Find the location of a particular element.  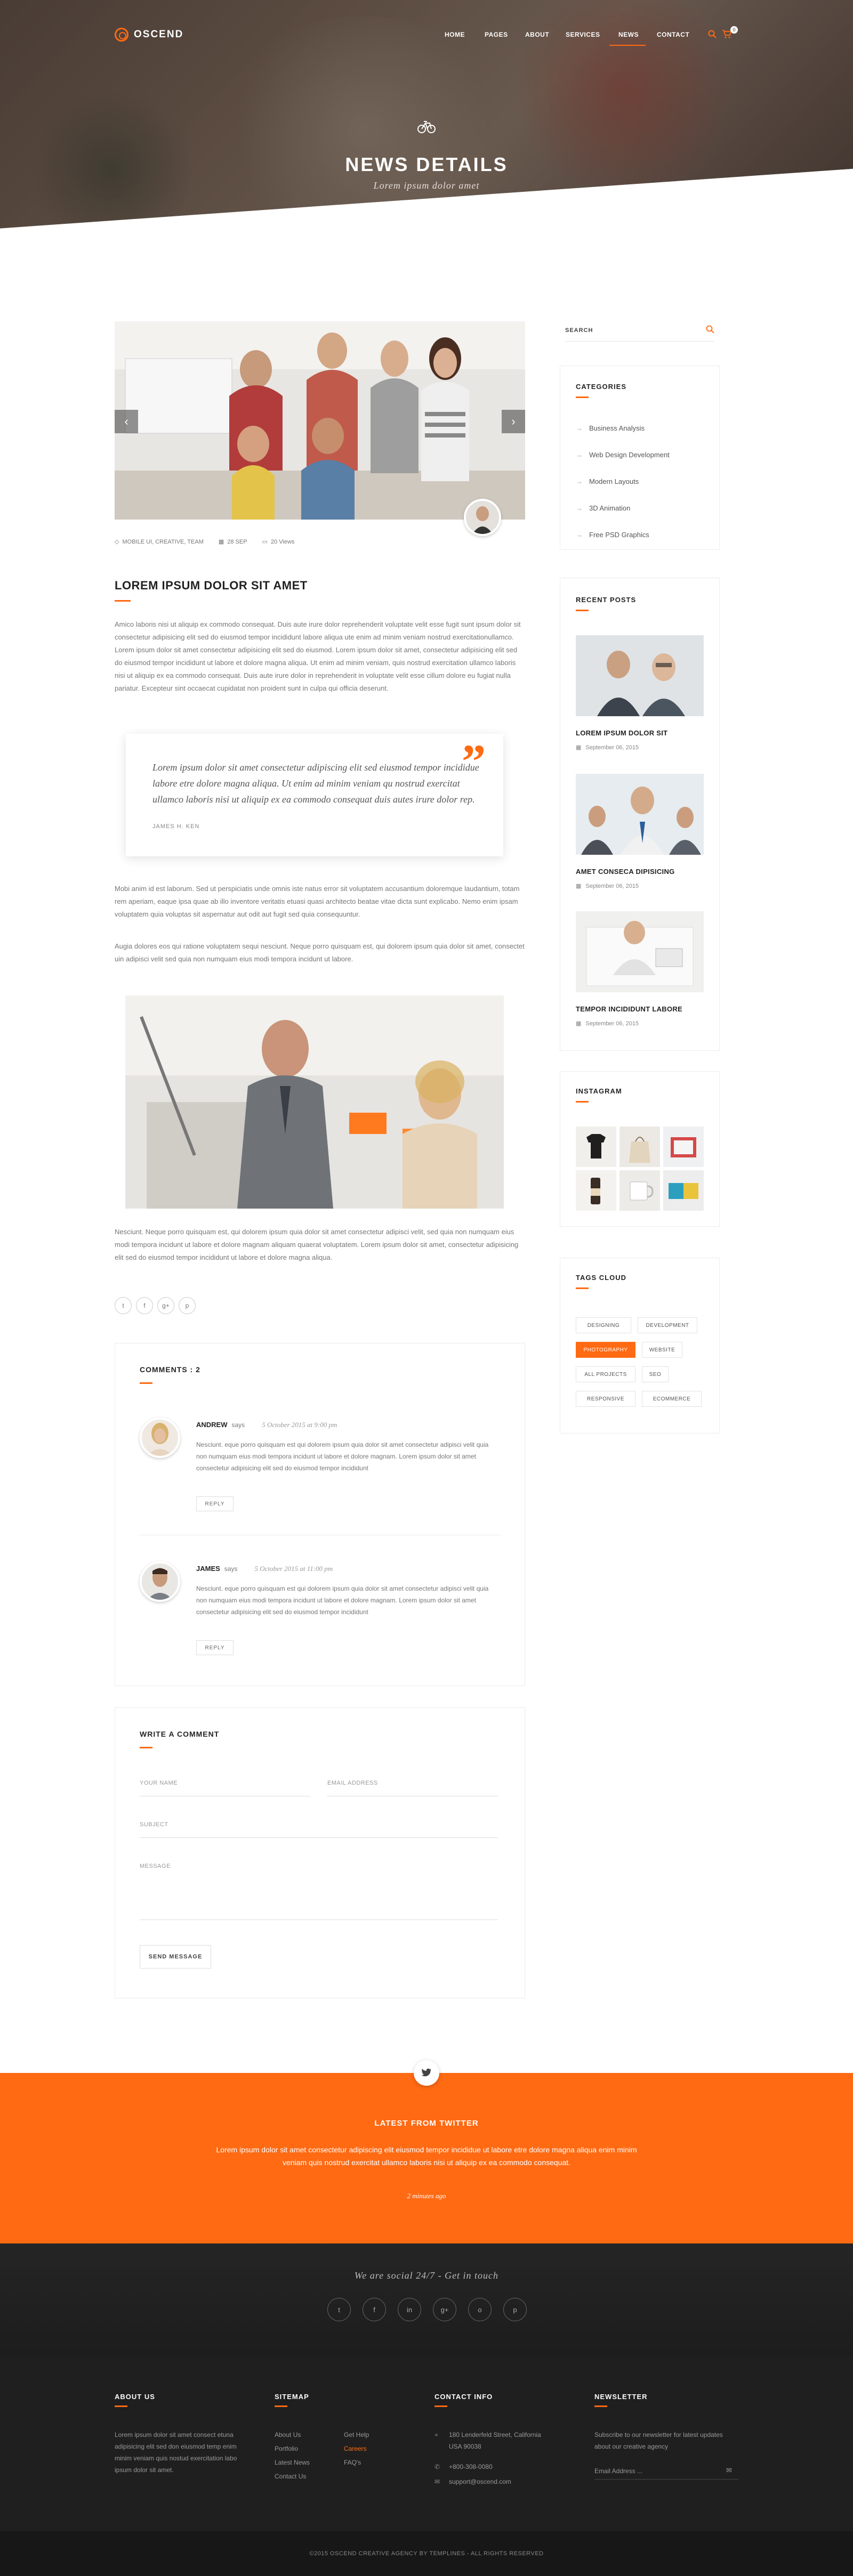

slider-next-button: › is located at coordinates (513, 421).